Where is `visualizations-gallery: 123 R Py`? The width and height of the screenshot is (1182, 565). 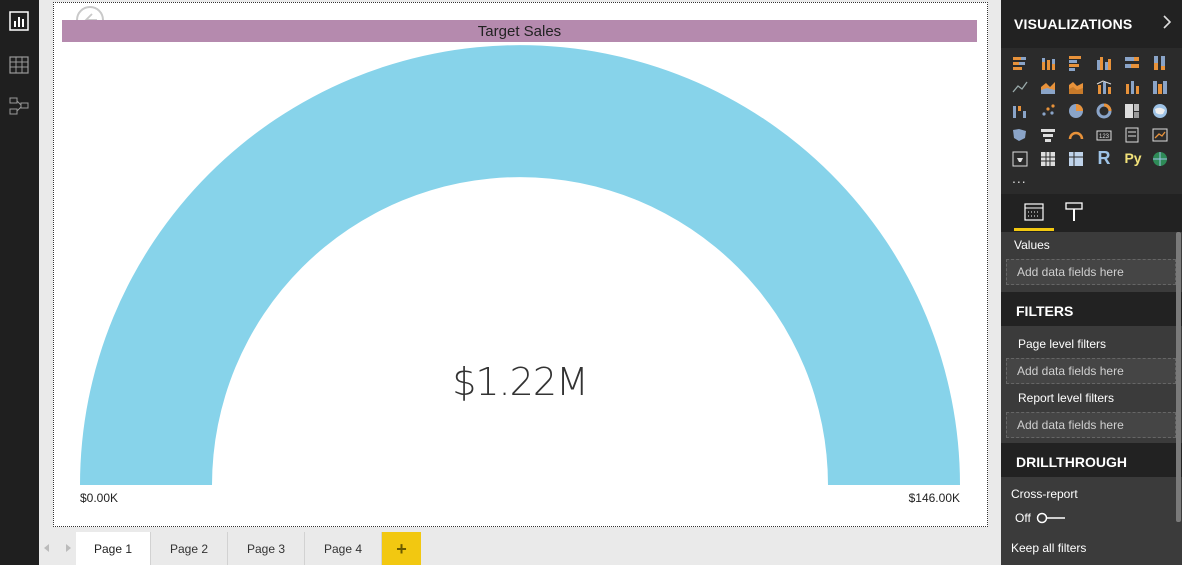 visualizations-gallery: 123 R Py is located at coordinates (1091, 121).